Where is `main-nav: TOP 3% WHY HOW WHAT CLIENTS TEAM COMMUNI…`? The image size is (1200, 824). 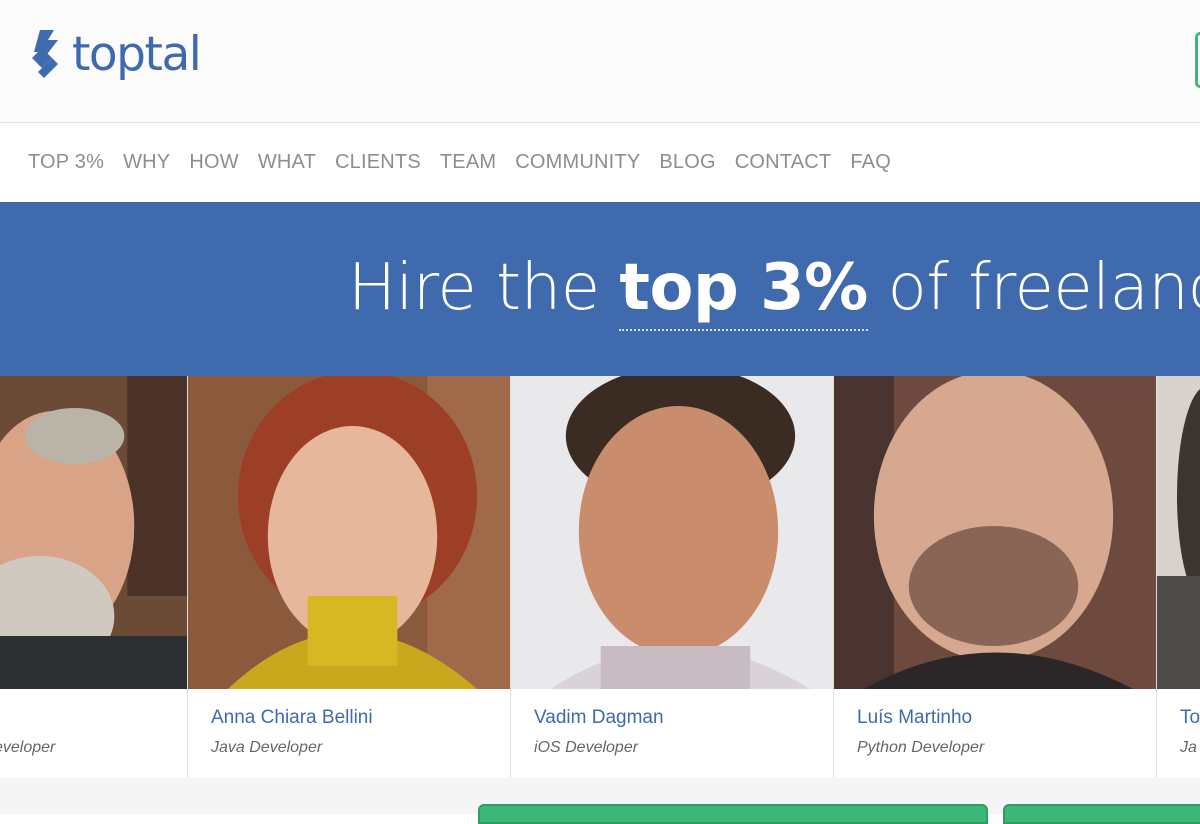
main-nav: TOP 3% WHY HOW WHAT CLIENTS TEAM COMMUNI… is located at coordinates (600, 162).